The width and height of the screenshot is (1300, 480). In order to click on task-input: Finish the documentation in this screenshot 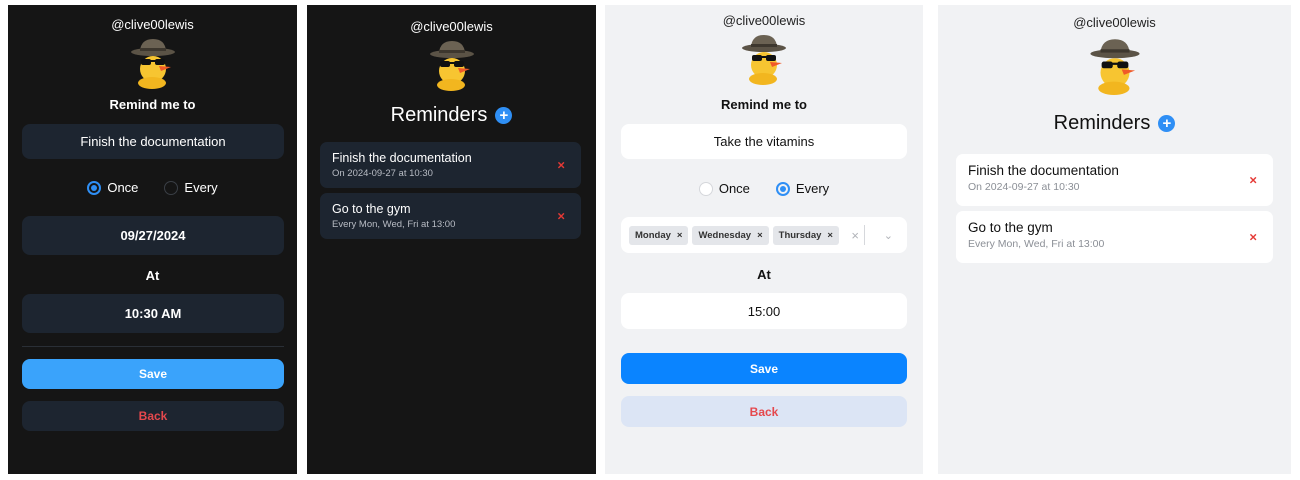, I will do `click(153, 141)`.